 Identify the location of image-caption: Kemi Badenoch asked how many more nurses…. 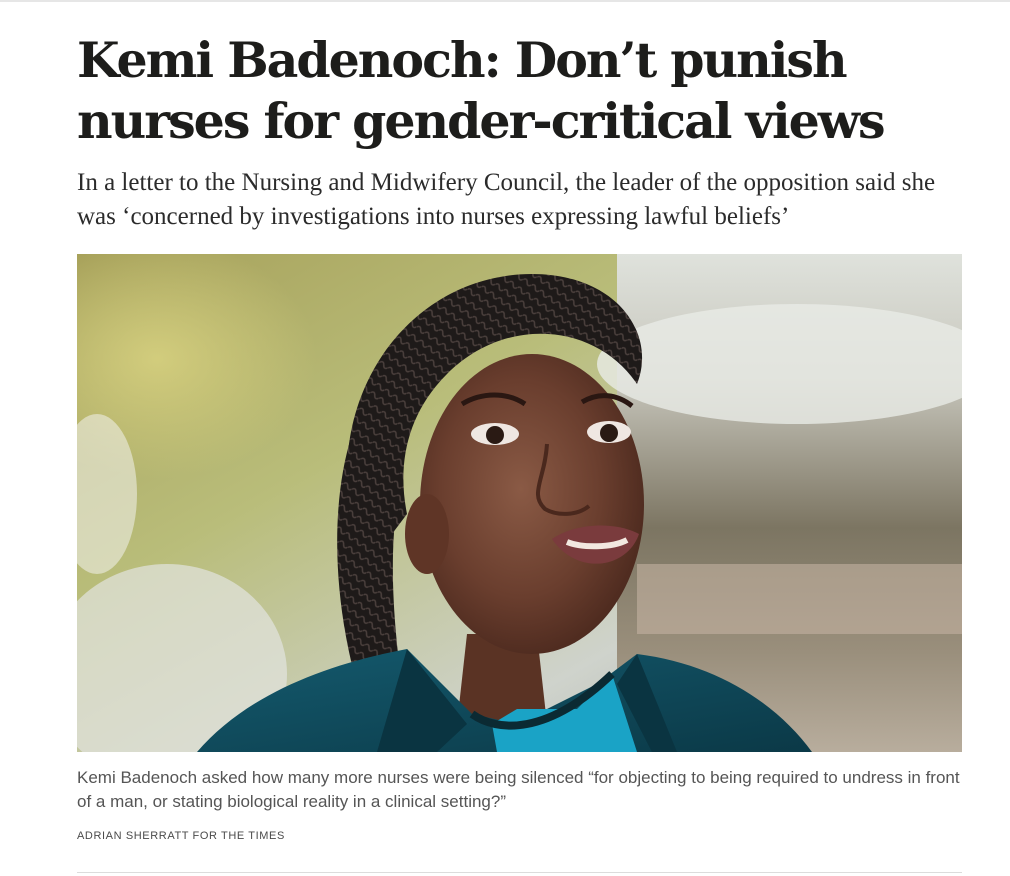
(518, 789).